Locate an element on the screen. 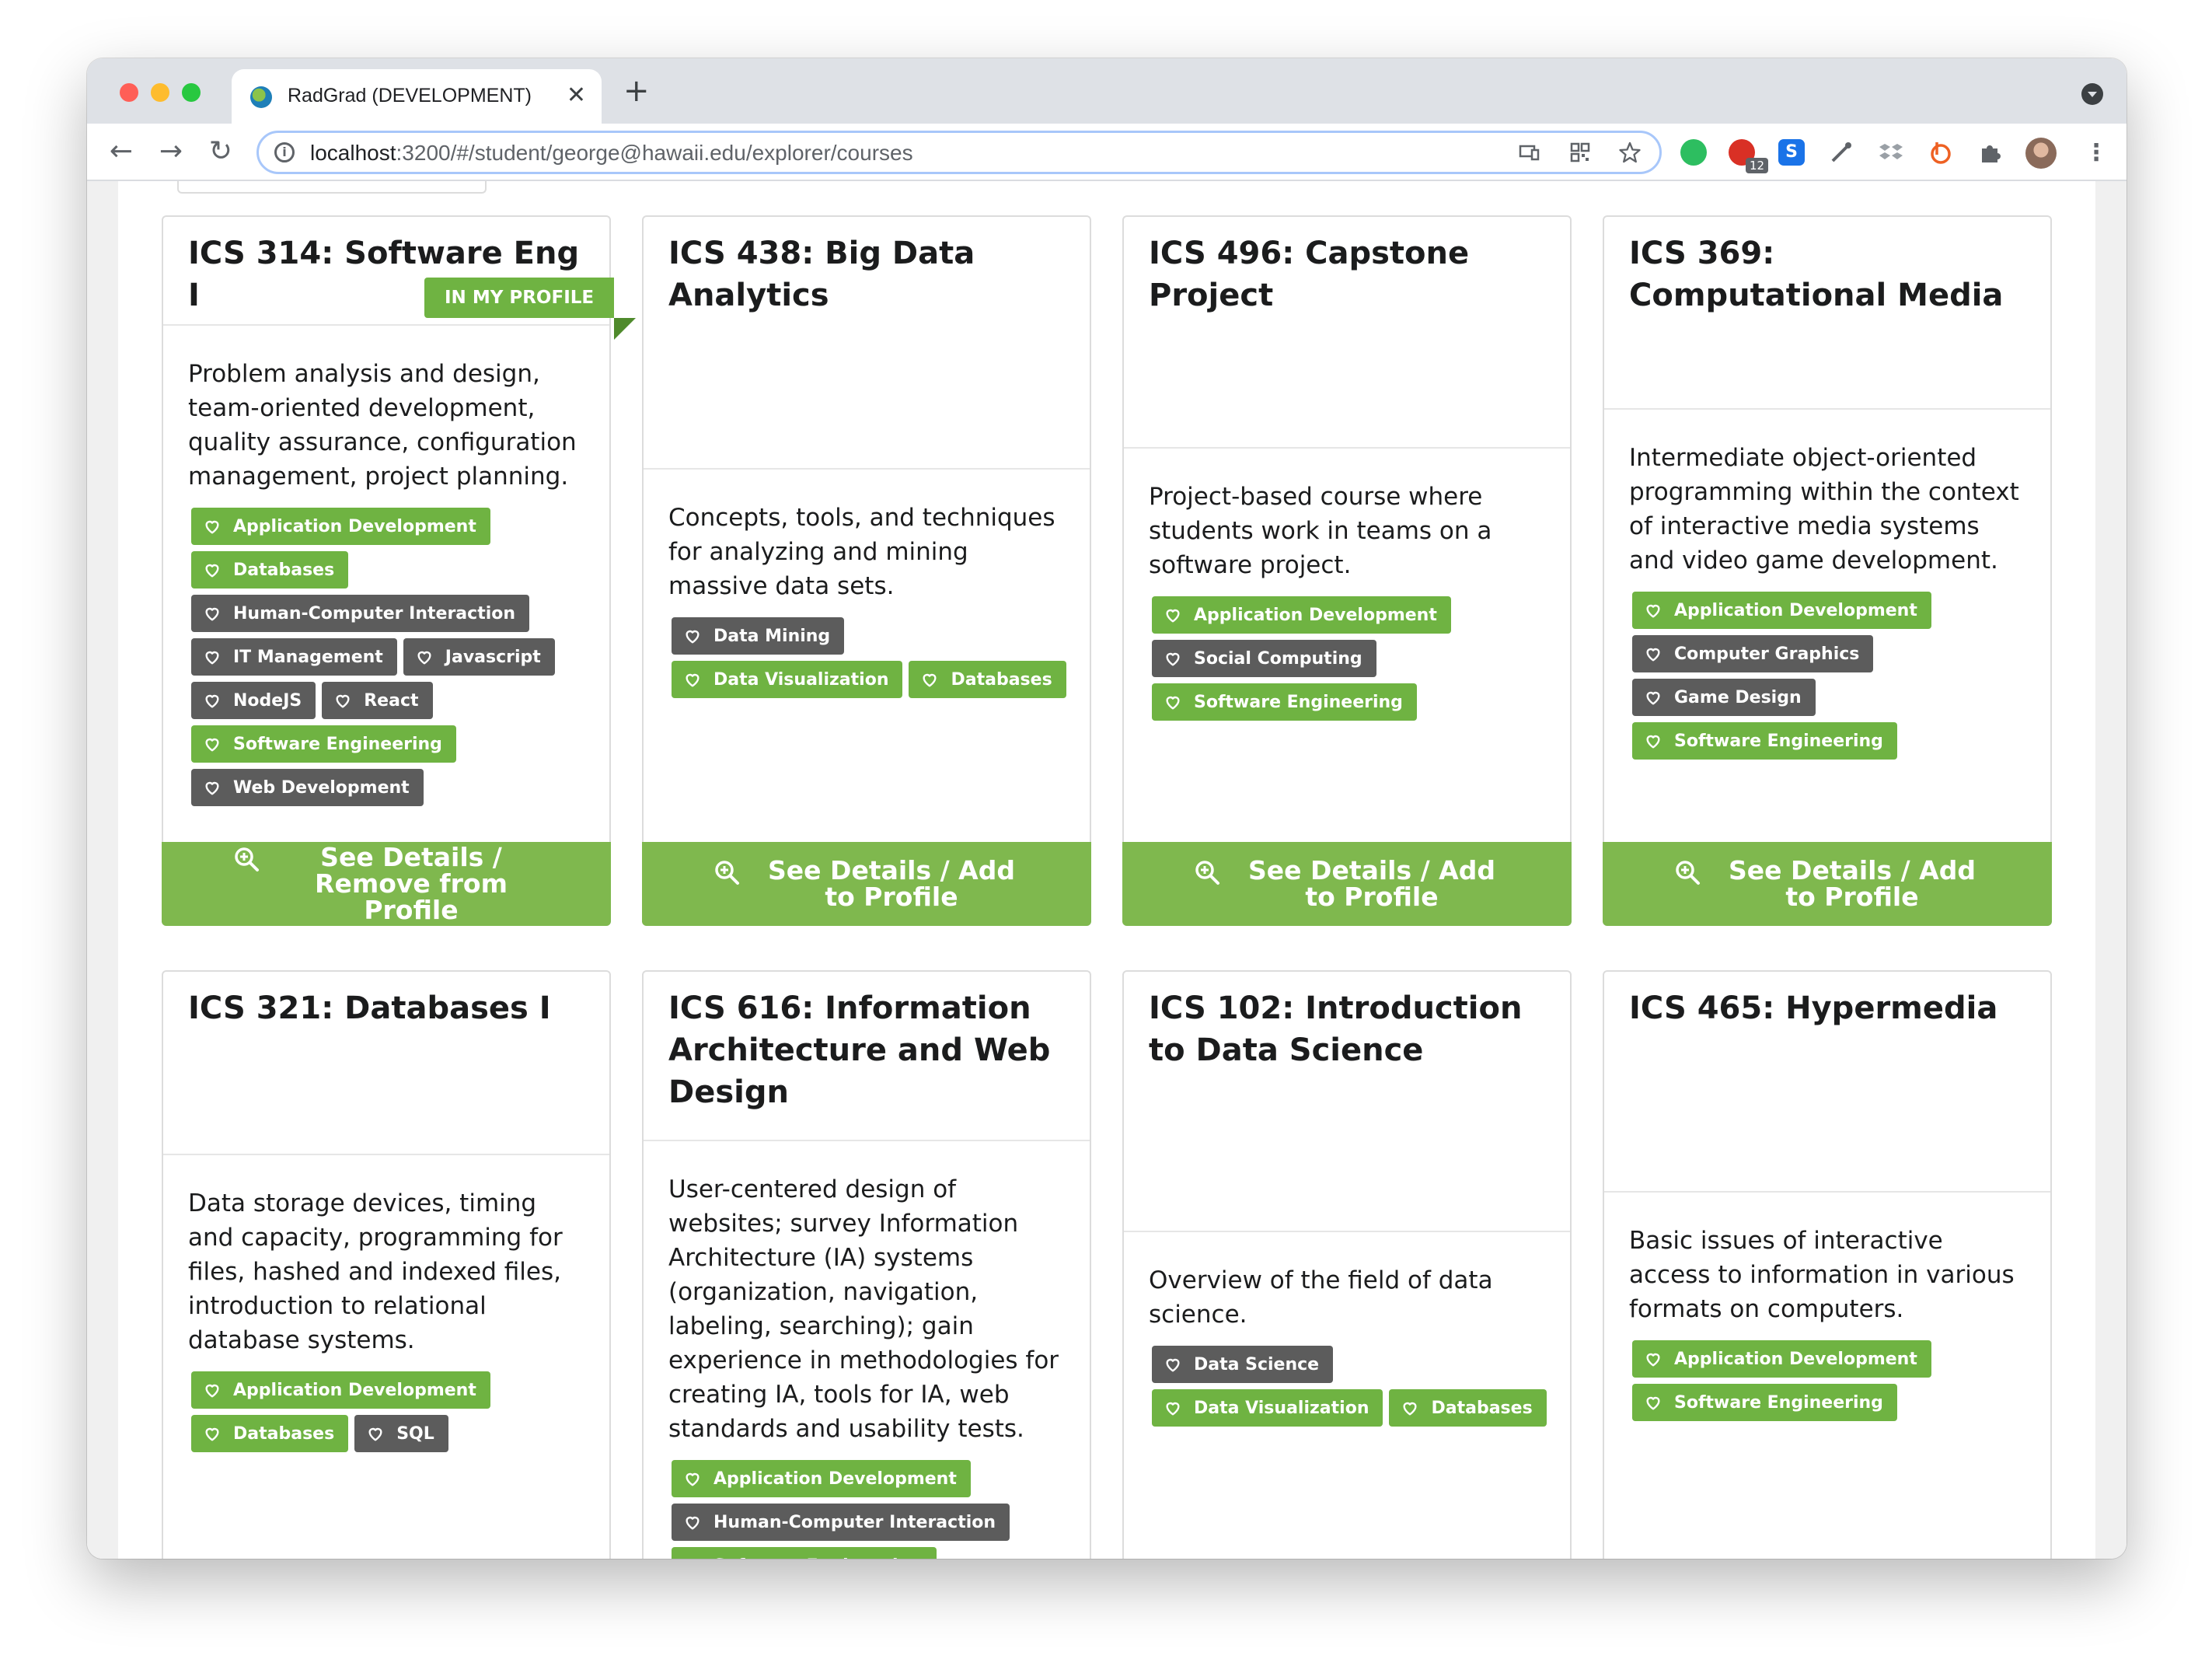  interest-tag-label: Javascript is located at coordinates (493, 657).